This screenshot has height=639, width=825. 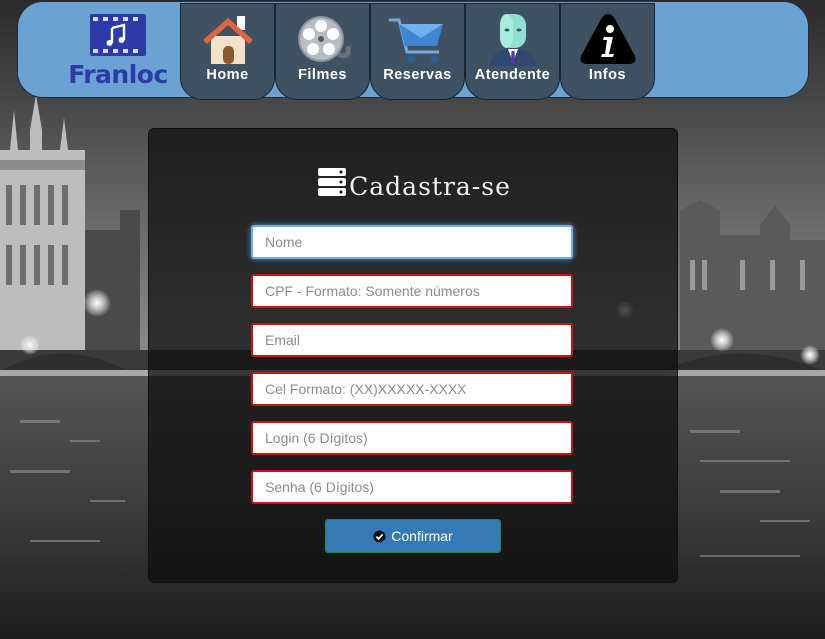 I want to click on film-music-icon, so click(x=118, y=35).